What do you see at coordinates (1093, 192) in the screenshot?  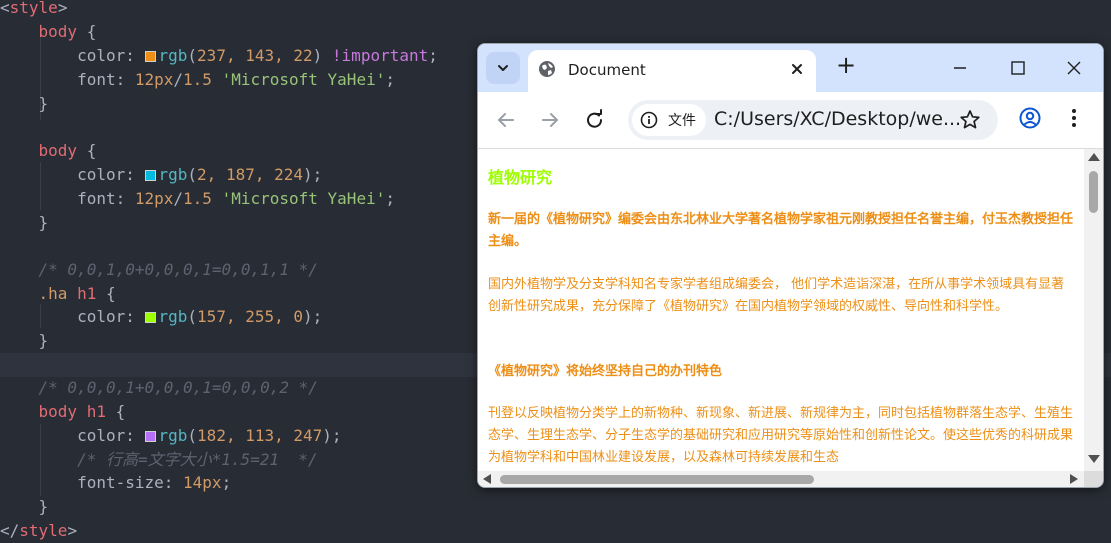 I see `vertical-scroll-thumb` at bounding box center [1093, 192].